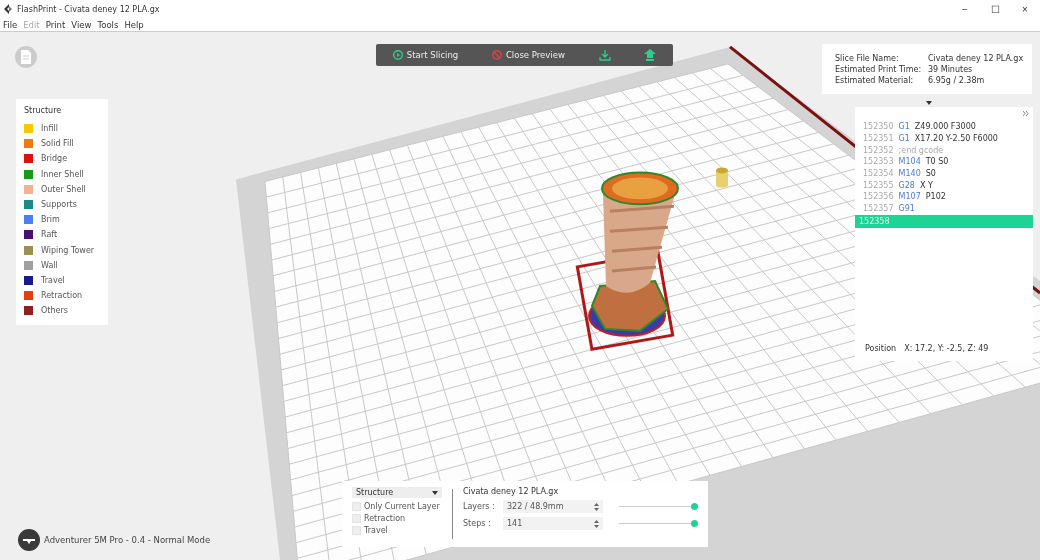  I want to click on info-label: Slice File Name:, so click(867, 58).